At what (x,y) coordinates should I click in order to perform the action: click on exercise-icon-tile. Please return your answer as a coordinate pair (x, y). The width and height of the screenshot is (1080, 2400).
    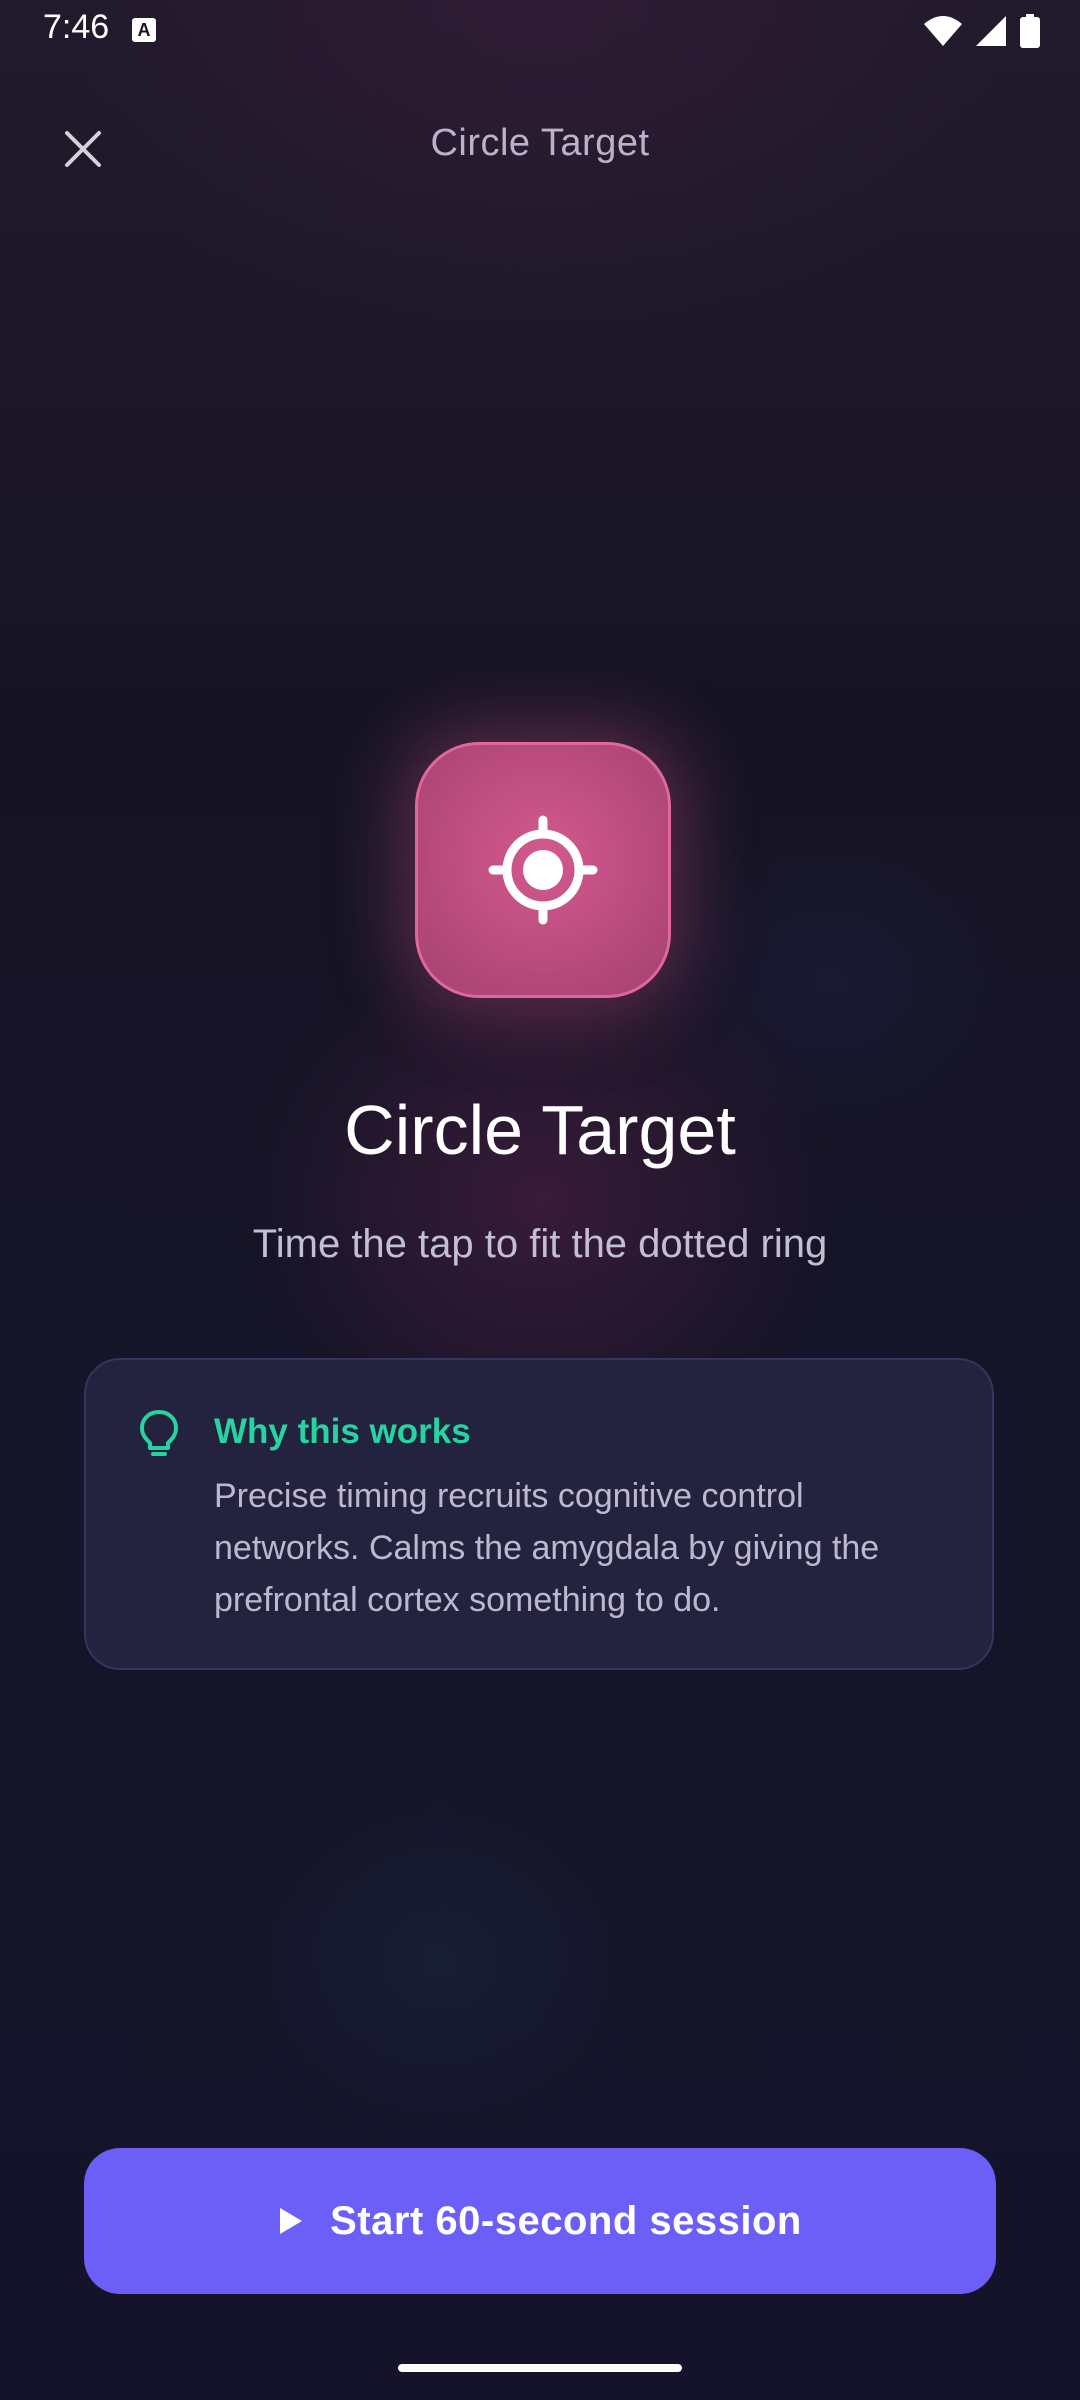
    Looking at the image, I should click on (543, 870).